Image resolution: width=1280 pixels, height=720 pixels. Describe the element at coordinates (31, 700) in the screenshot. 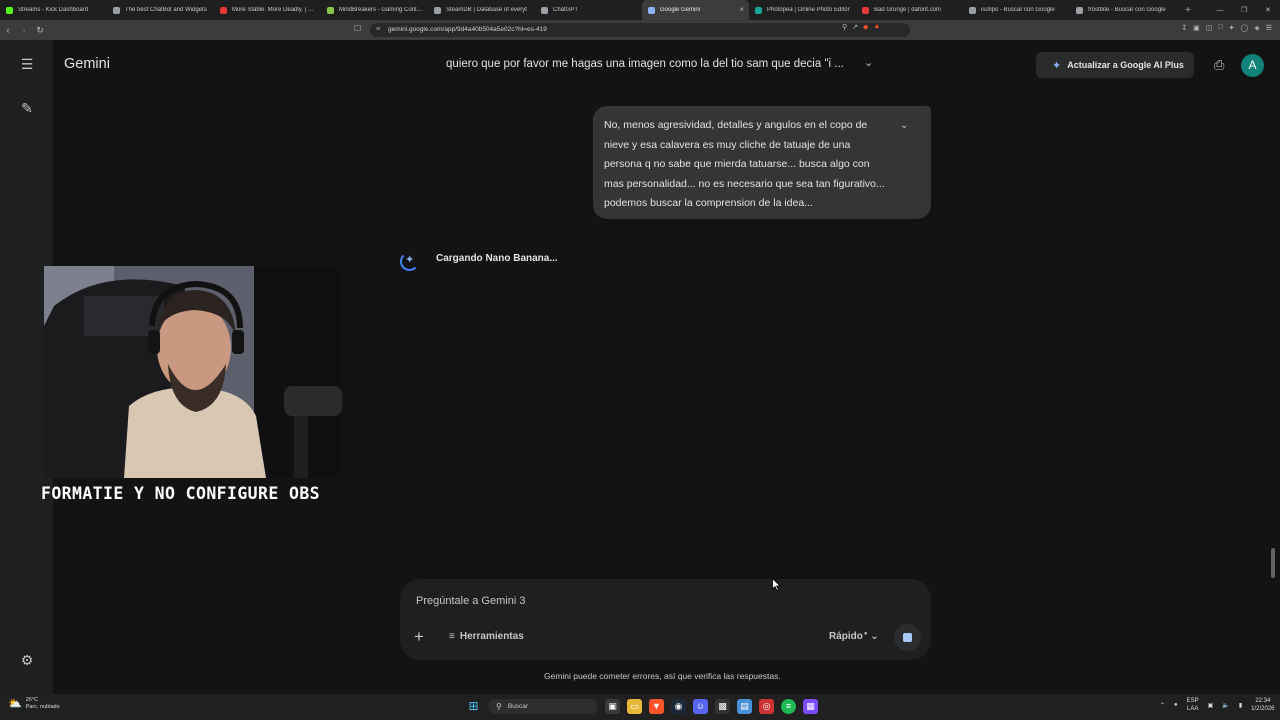

I see `weather-temp: 26°C` at that location.